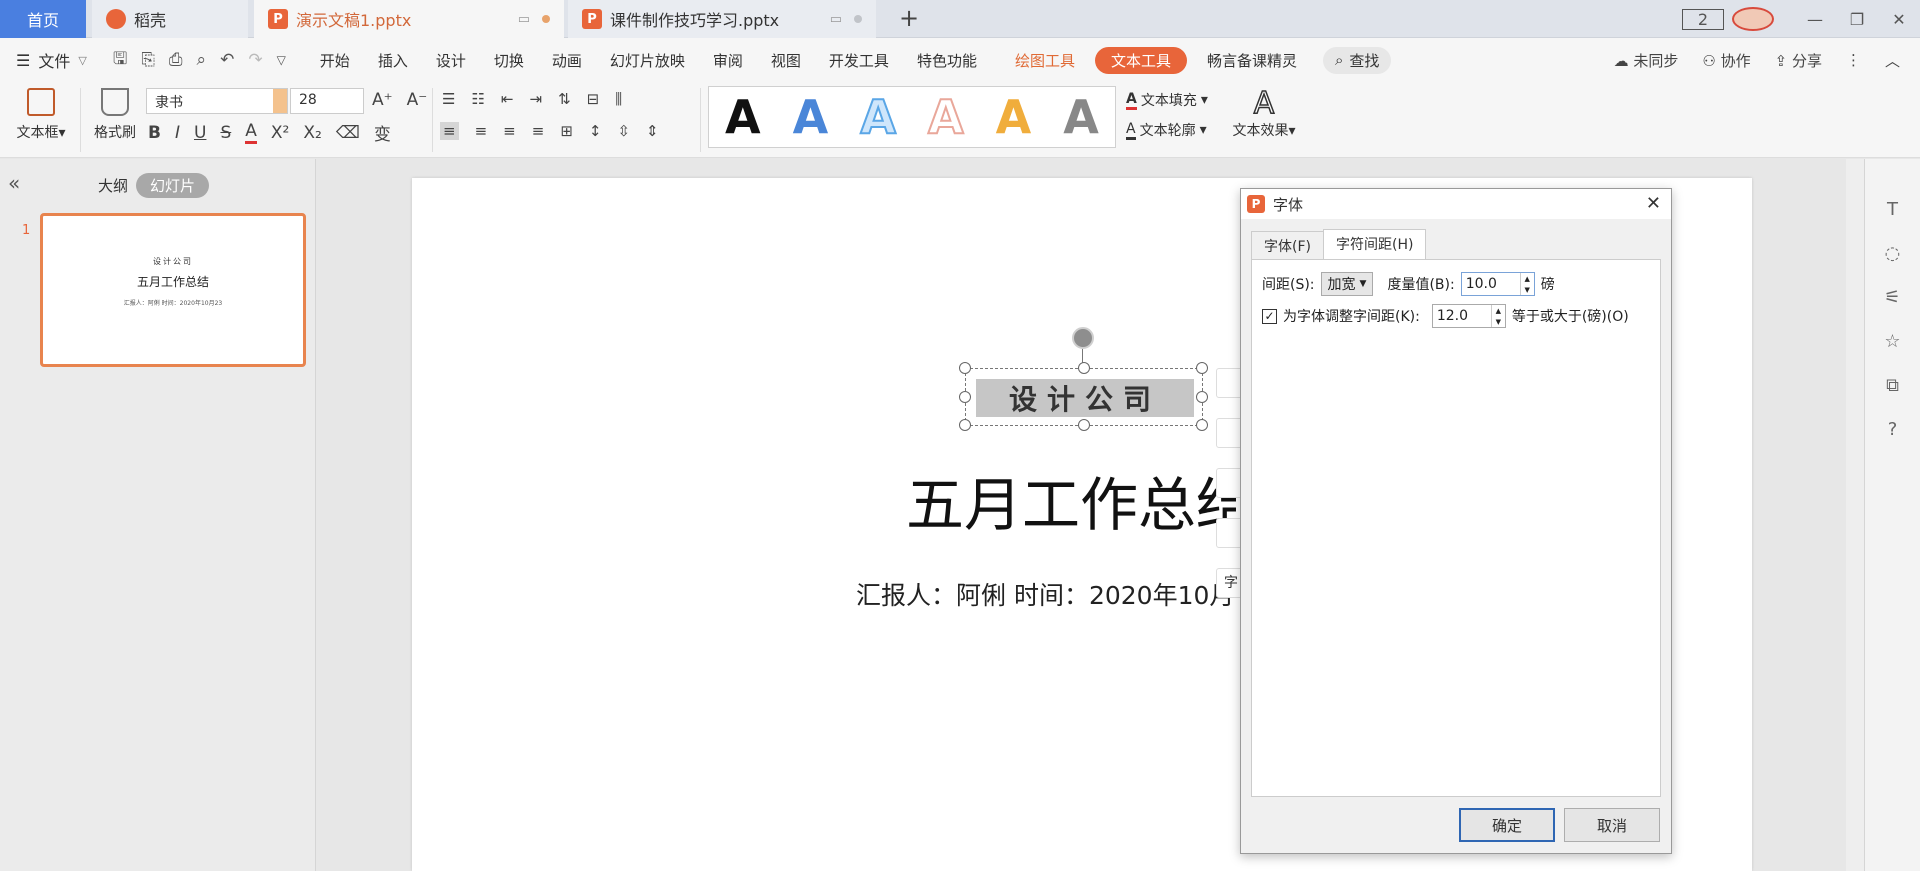  What do you see at coordinates (1357, 60) in the screenshot?
I see `search-button: ⌕ 查找` at bounding box center [1357, 60].